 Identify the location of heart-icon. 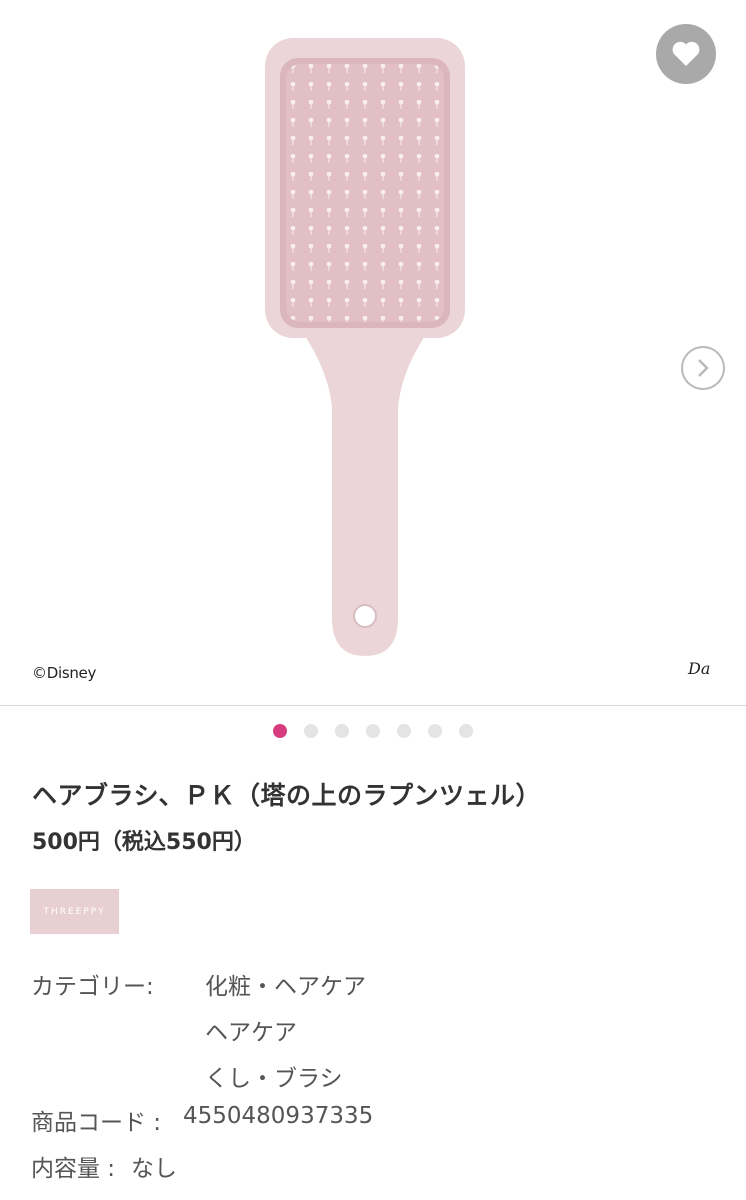
(686, 53).